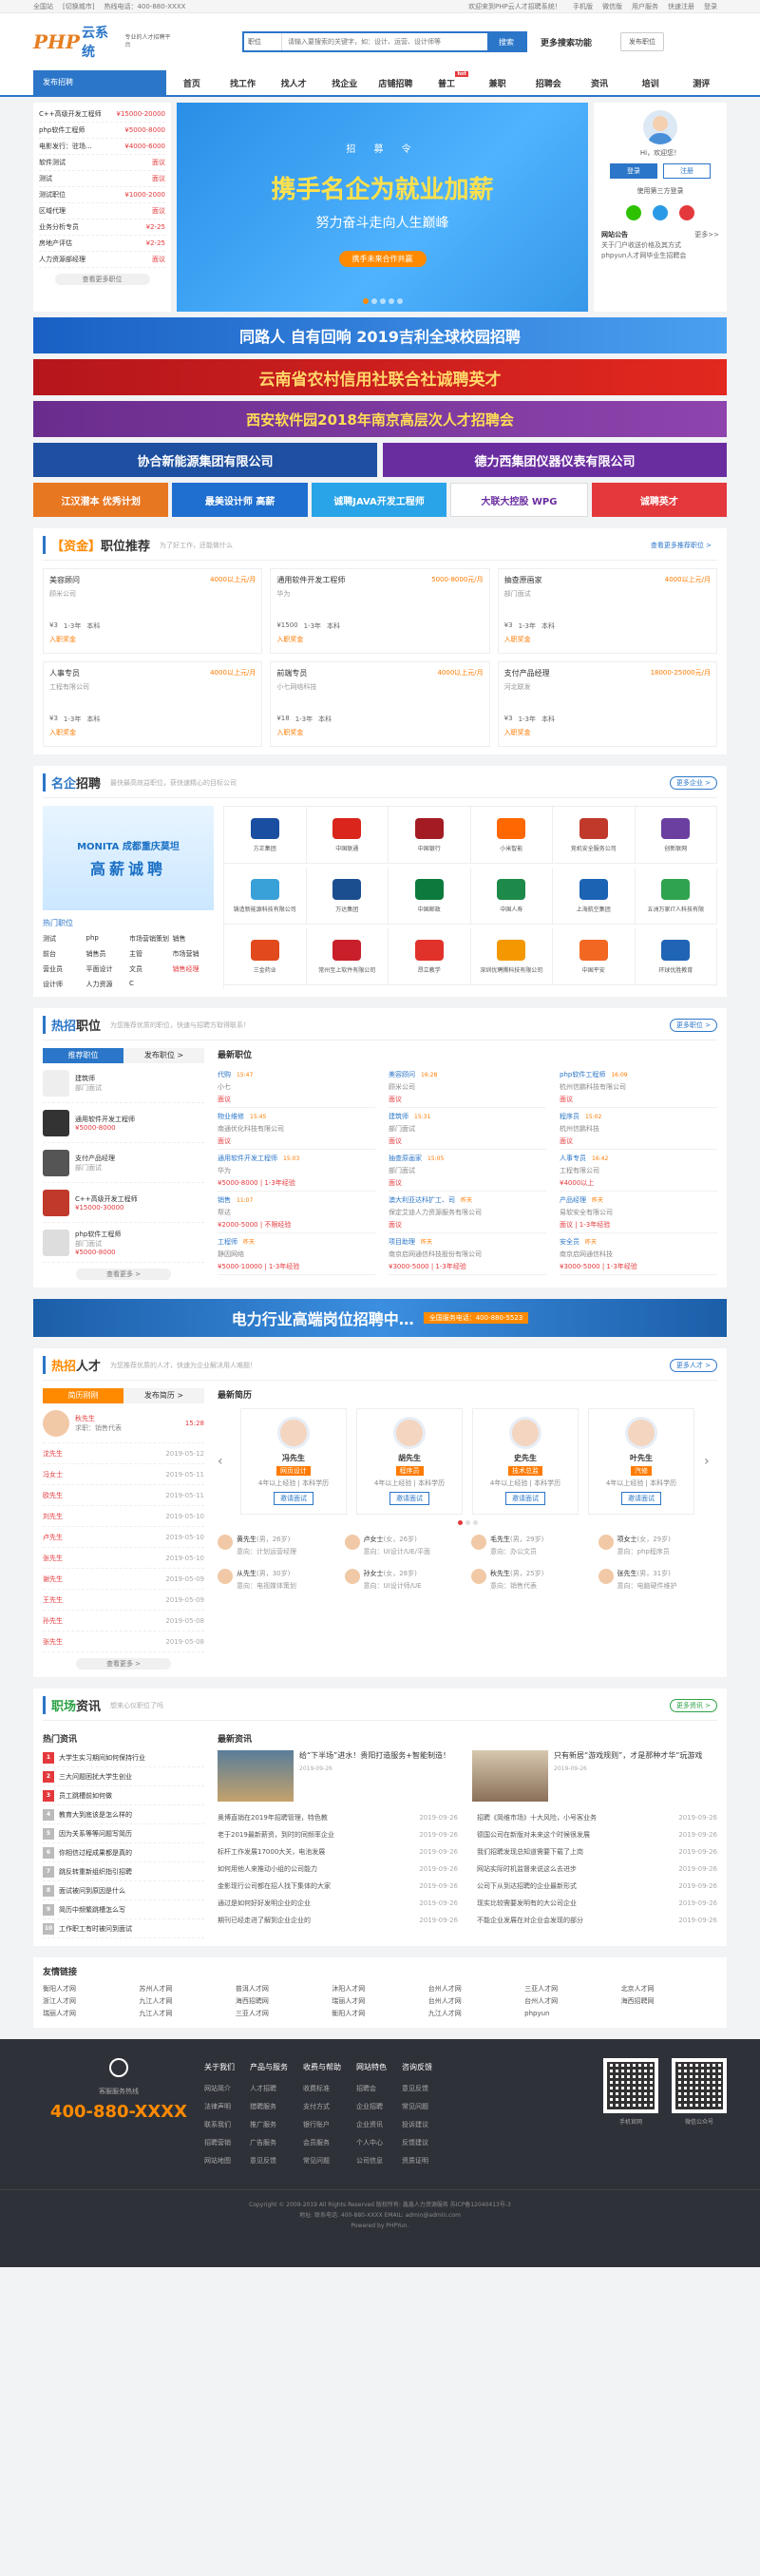 This screenshot has height=2576, width=760. I want to click on hotjob-left-item: C++高级开发工程师 ¥15000-30000, so click(123, 1203).